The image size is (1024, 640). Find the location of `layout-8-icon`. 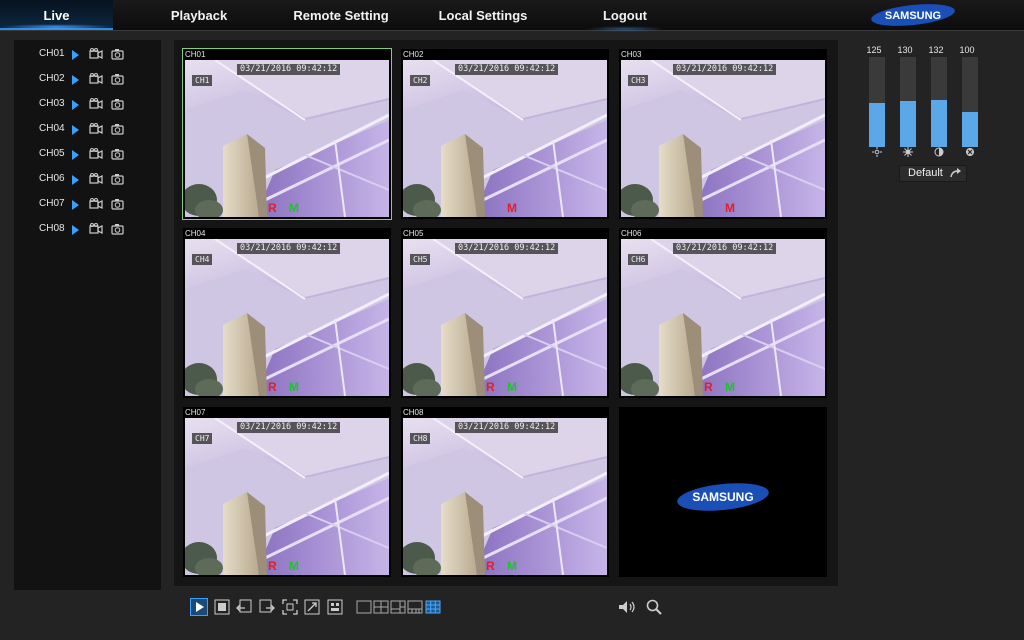

layout-8-icon is located at coordinates (415, 607).